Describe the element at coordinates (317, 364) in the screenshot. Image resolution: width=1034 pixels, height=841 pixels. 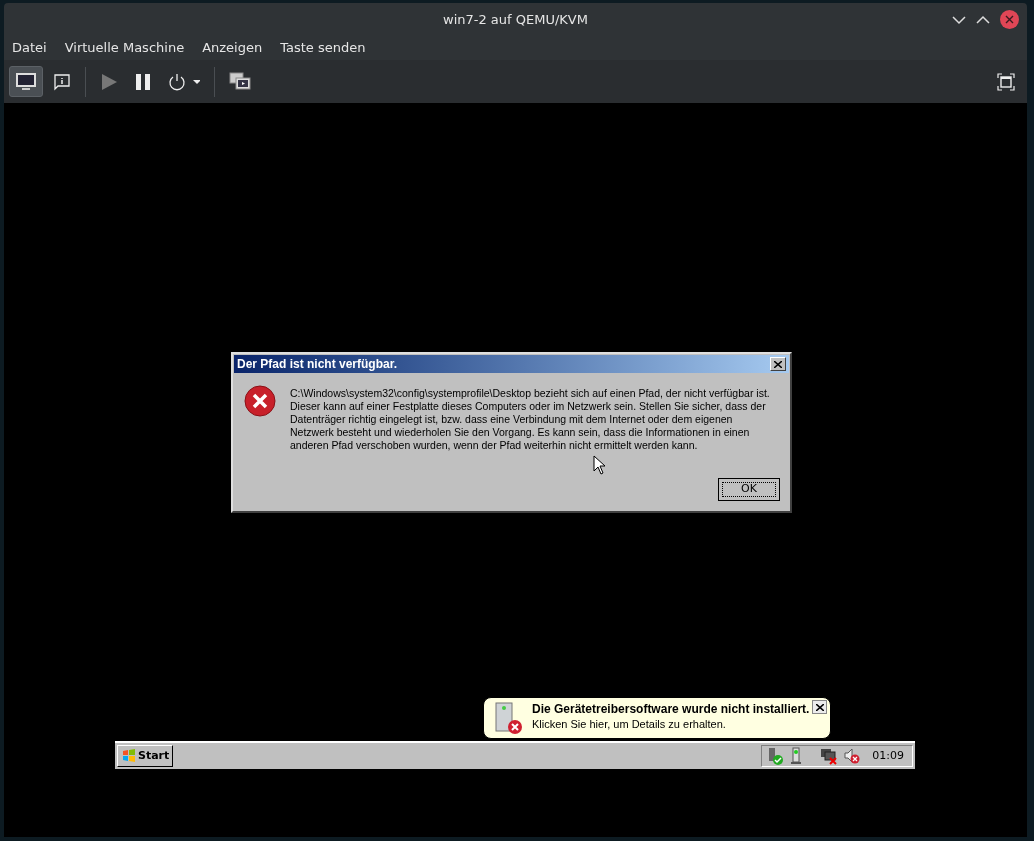
I see `dialog-title: Der Pfad ist nicht verfügbar.` at that location.